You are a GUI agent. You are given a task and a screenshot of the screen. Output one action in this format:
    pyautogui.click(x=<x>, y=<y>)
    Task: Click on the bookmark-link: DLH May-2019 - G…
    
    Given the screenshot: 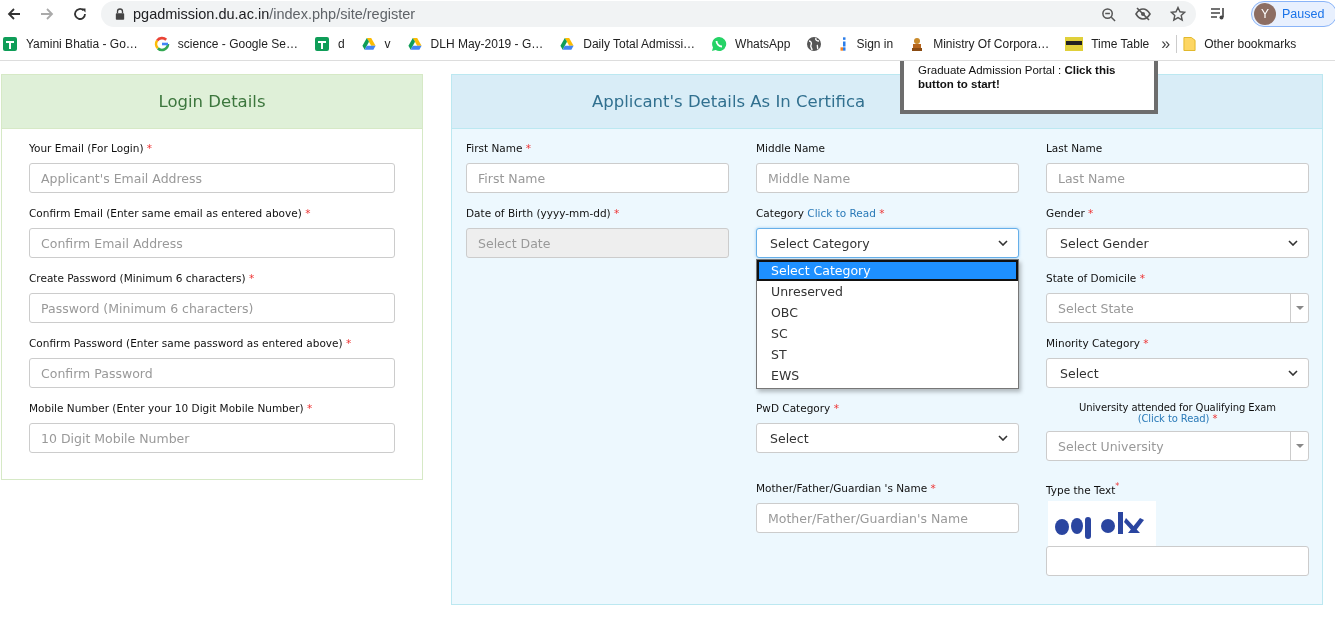 What is the action you would take?
    pyautogui.click(x=487, y=44)
    